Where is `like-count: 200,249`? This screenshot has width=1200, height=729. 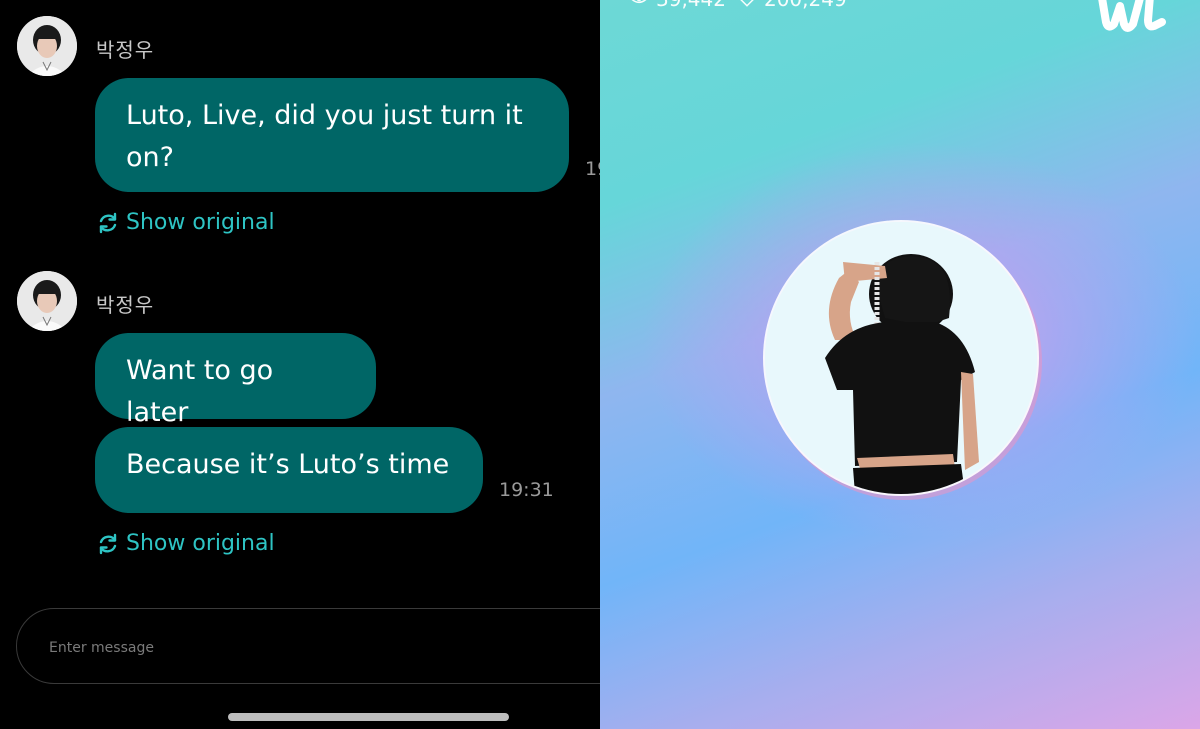
like-count: 200,249 is located at coordinates (792, 5).